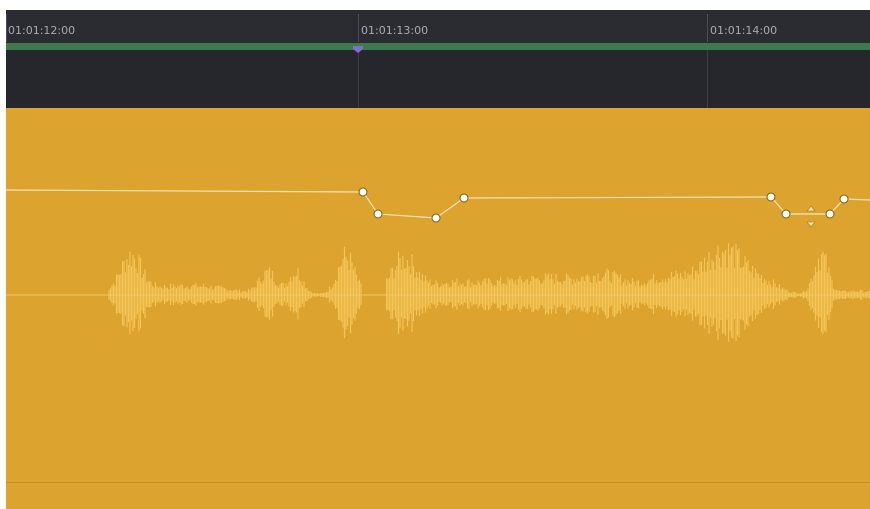 Image resolution: width=870 pixels, height=509 pixels. Describe the element at coordinates (395, 30) in the screenshot. I see `timecode-label: 01:01:13:00` at that location.